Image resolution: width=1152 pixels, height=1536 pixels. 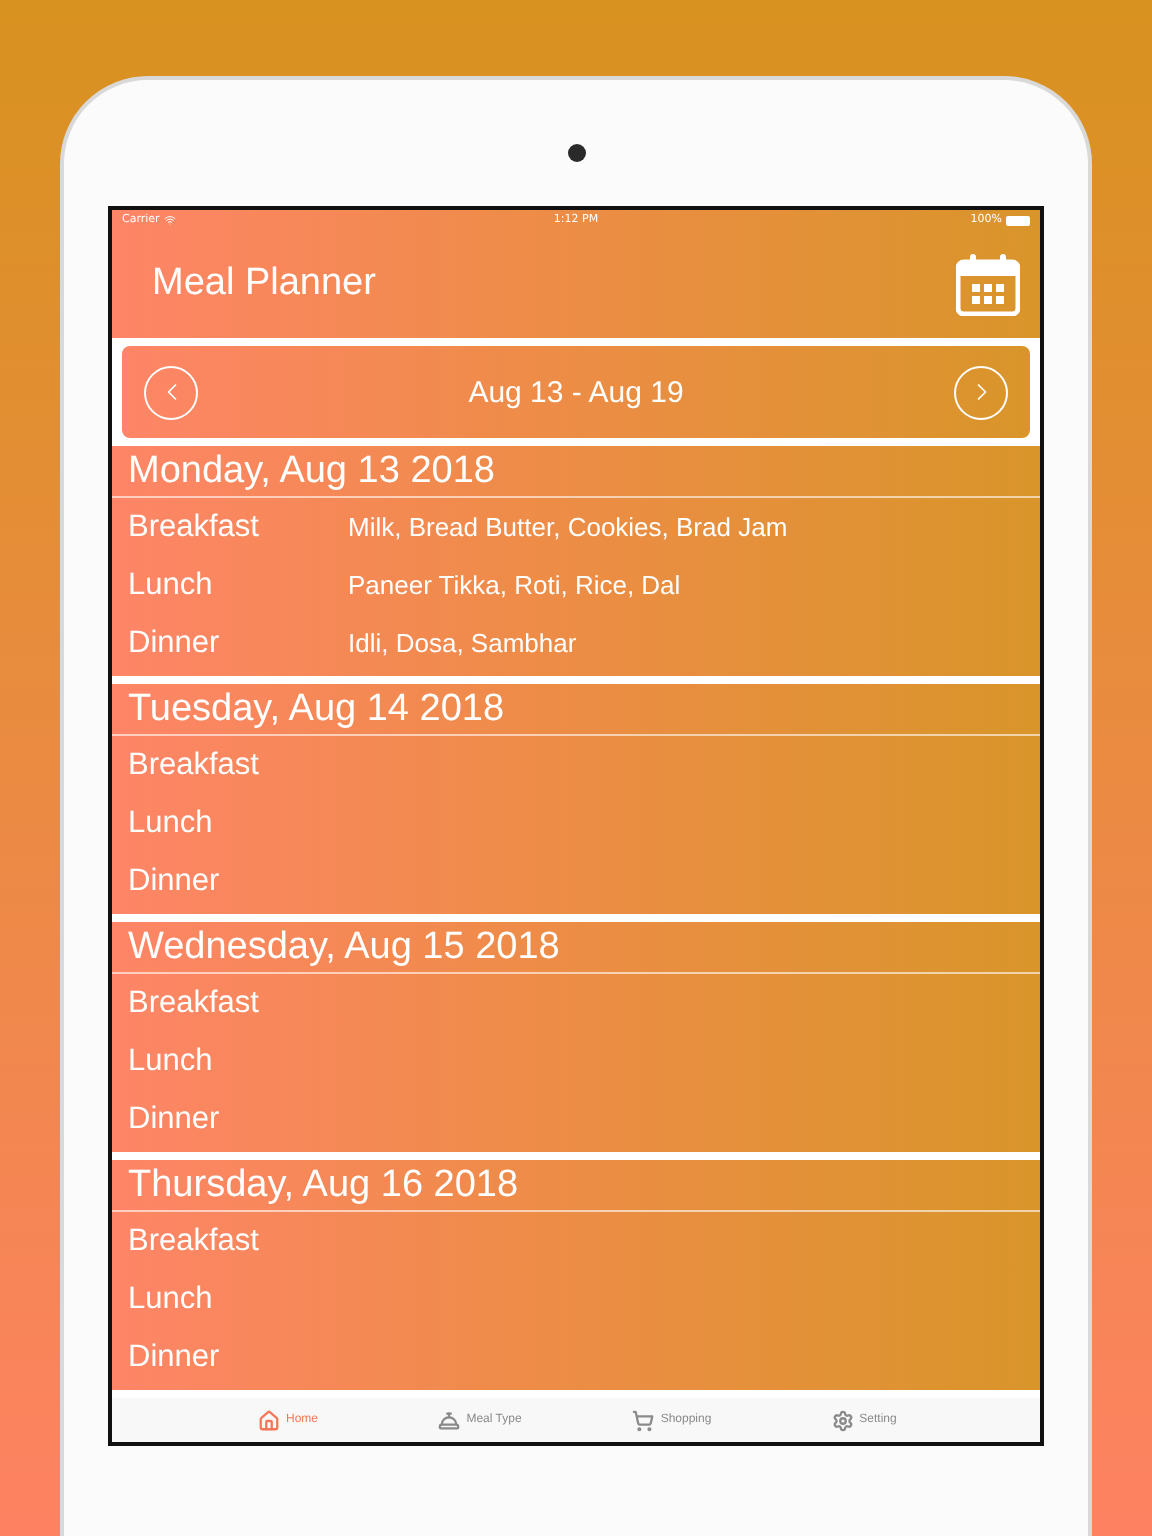 I want to click on home-icon, so click(x=268, y=1420).